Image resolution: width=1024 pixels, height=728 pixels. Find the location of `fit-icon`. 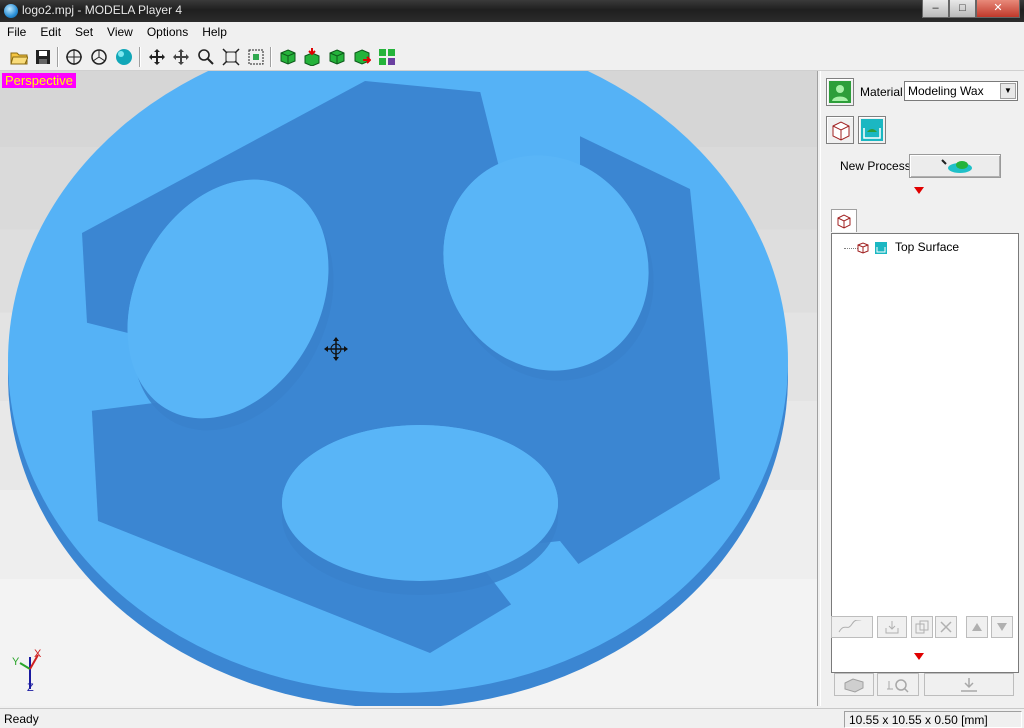

fit-icon is located at coordinates (230, 57).